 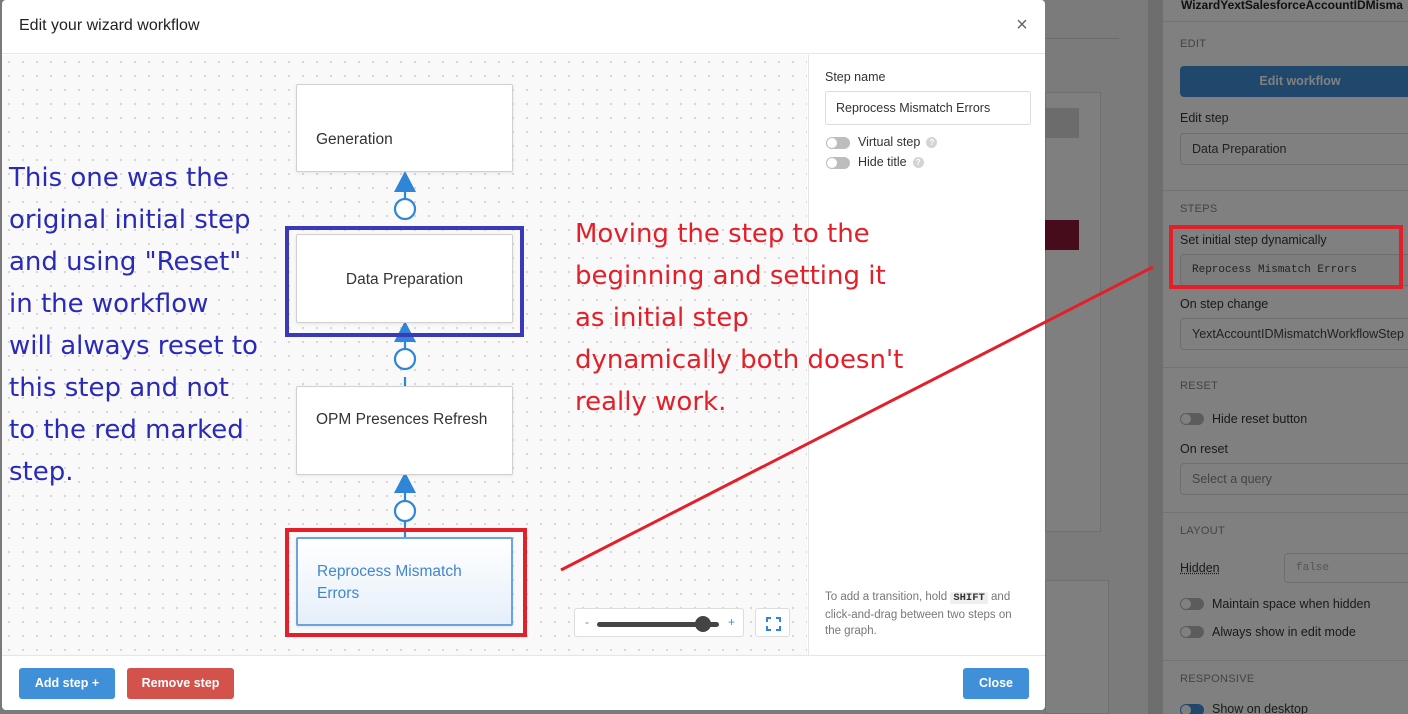 I want to click on node-label: OPM Presences Refresh, so click(x=402, y=419).